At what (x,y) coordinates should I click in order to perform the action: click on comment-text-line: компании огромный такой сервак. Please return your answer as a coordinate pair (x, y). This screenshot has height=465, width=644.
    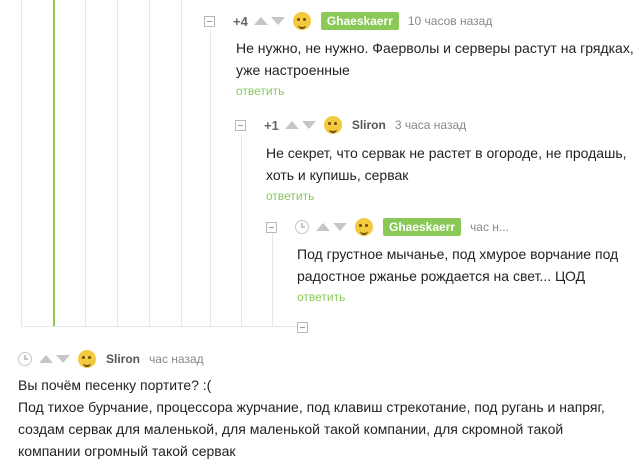
    Looking at the image, I should click on (127, 451).